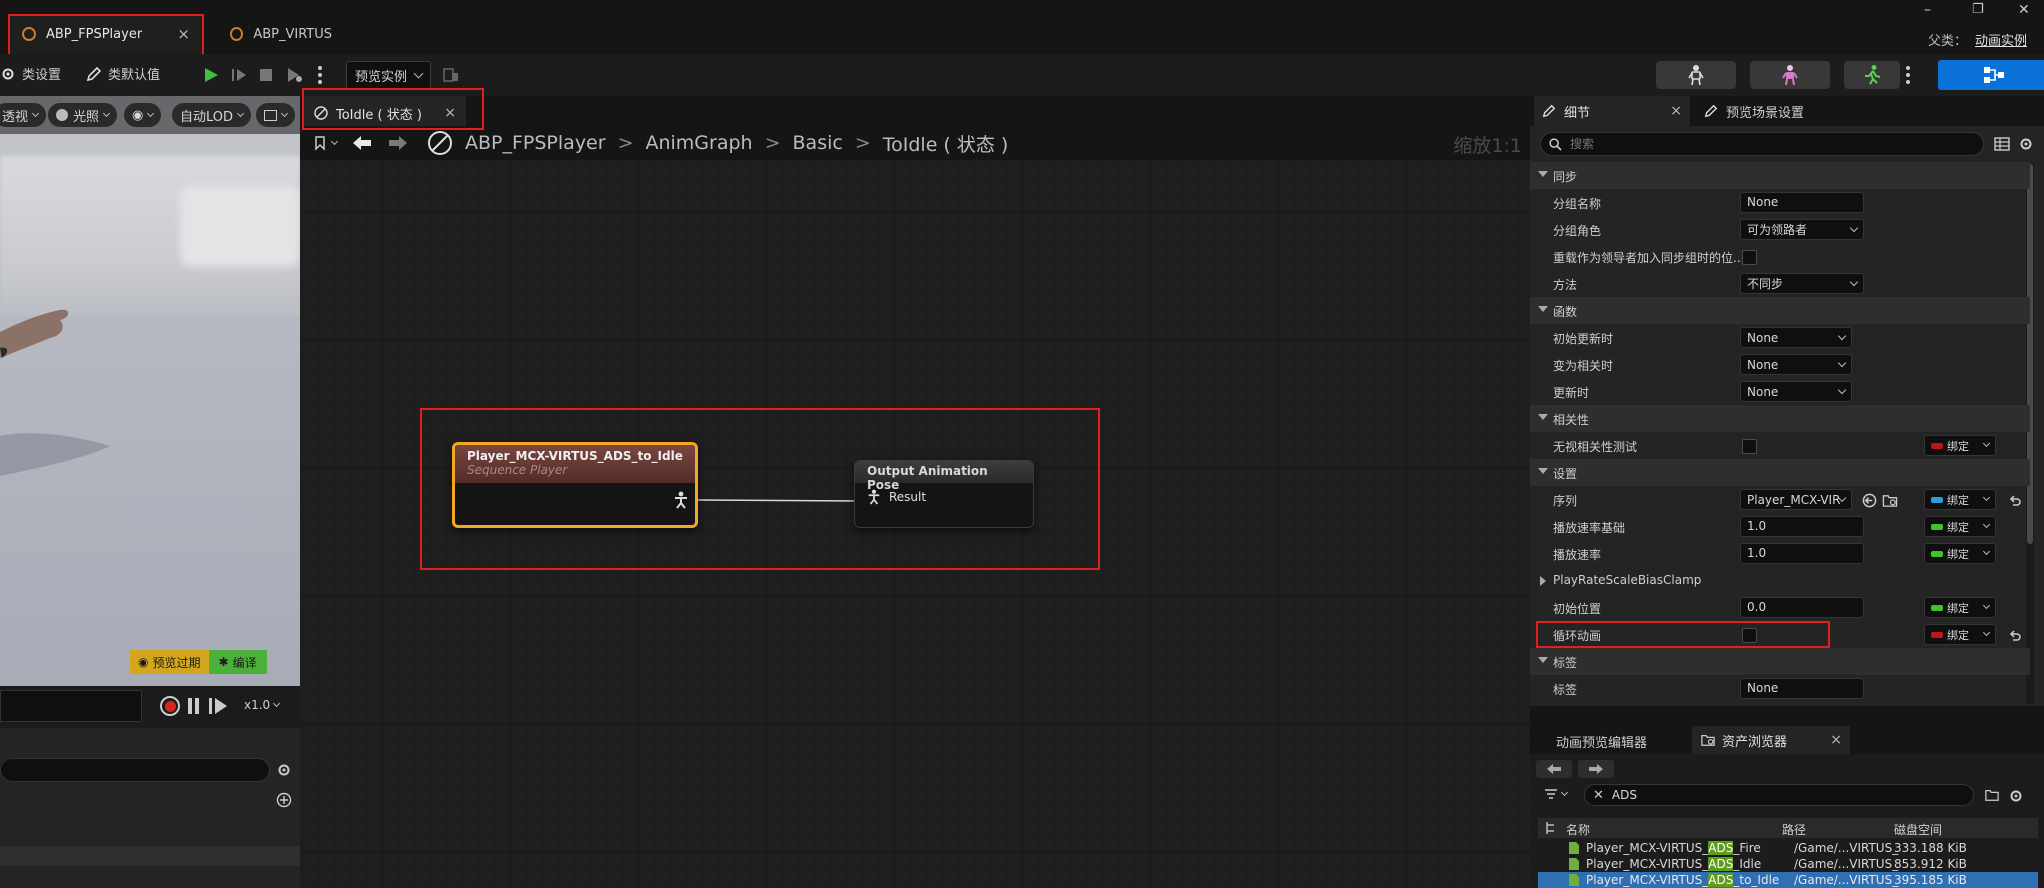  I want to click on clear-search-icon: ✕, so click(1598, 795).